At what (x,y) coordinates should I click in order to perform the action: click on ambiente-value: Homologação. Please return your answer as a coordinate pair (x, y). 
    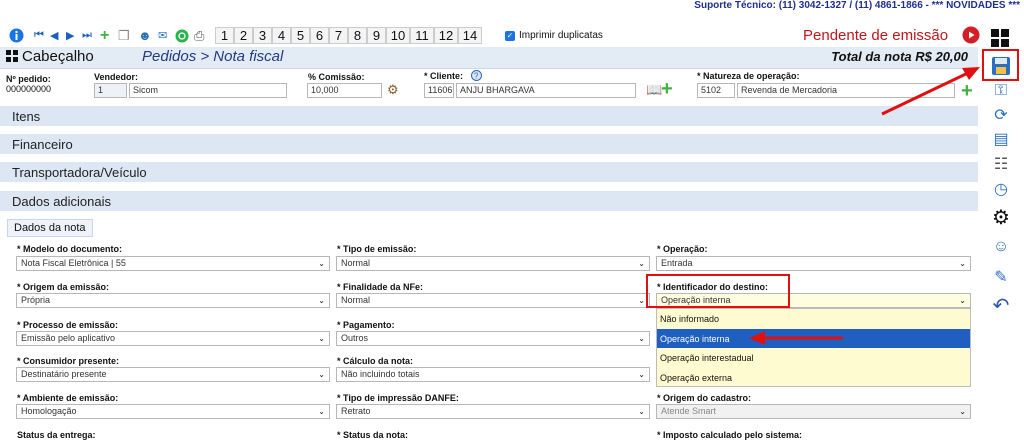
    Looking at the image, I should click on (49, 411).